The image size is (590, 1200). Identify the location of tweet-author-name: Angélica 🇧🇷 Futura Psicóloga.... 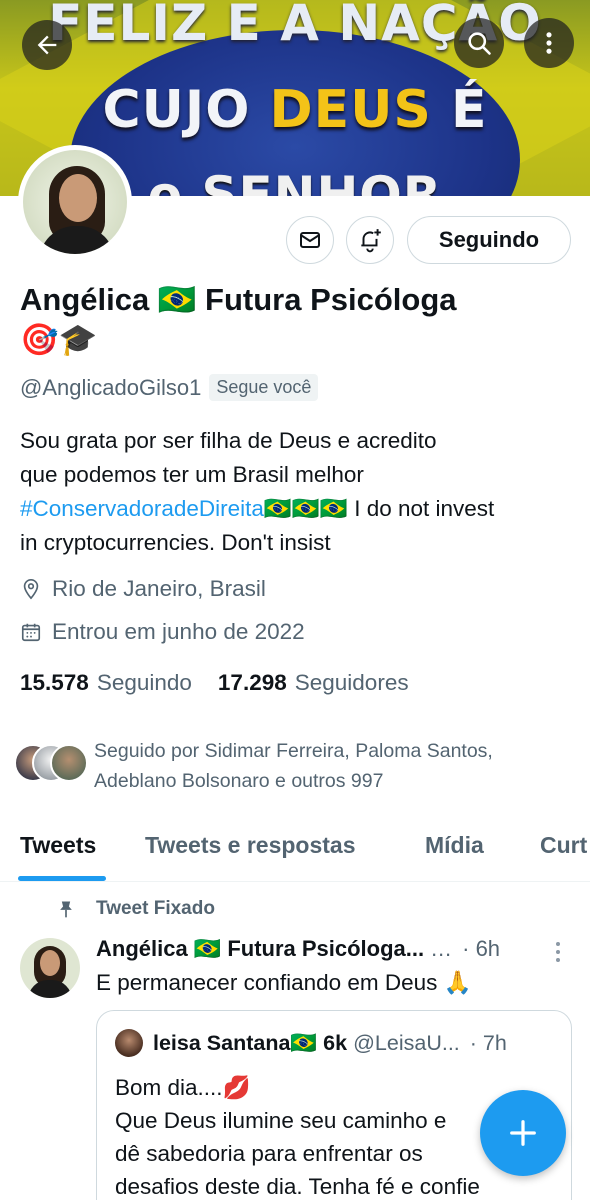
(260, 949).